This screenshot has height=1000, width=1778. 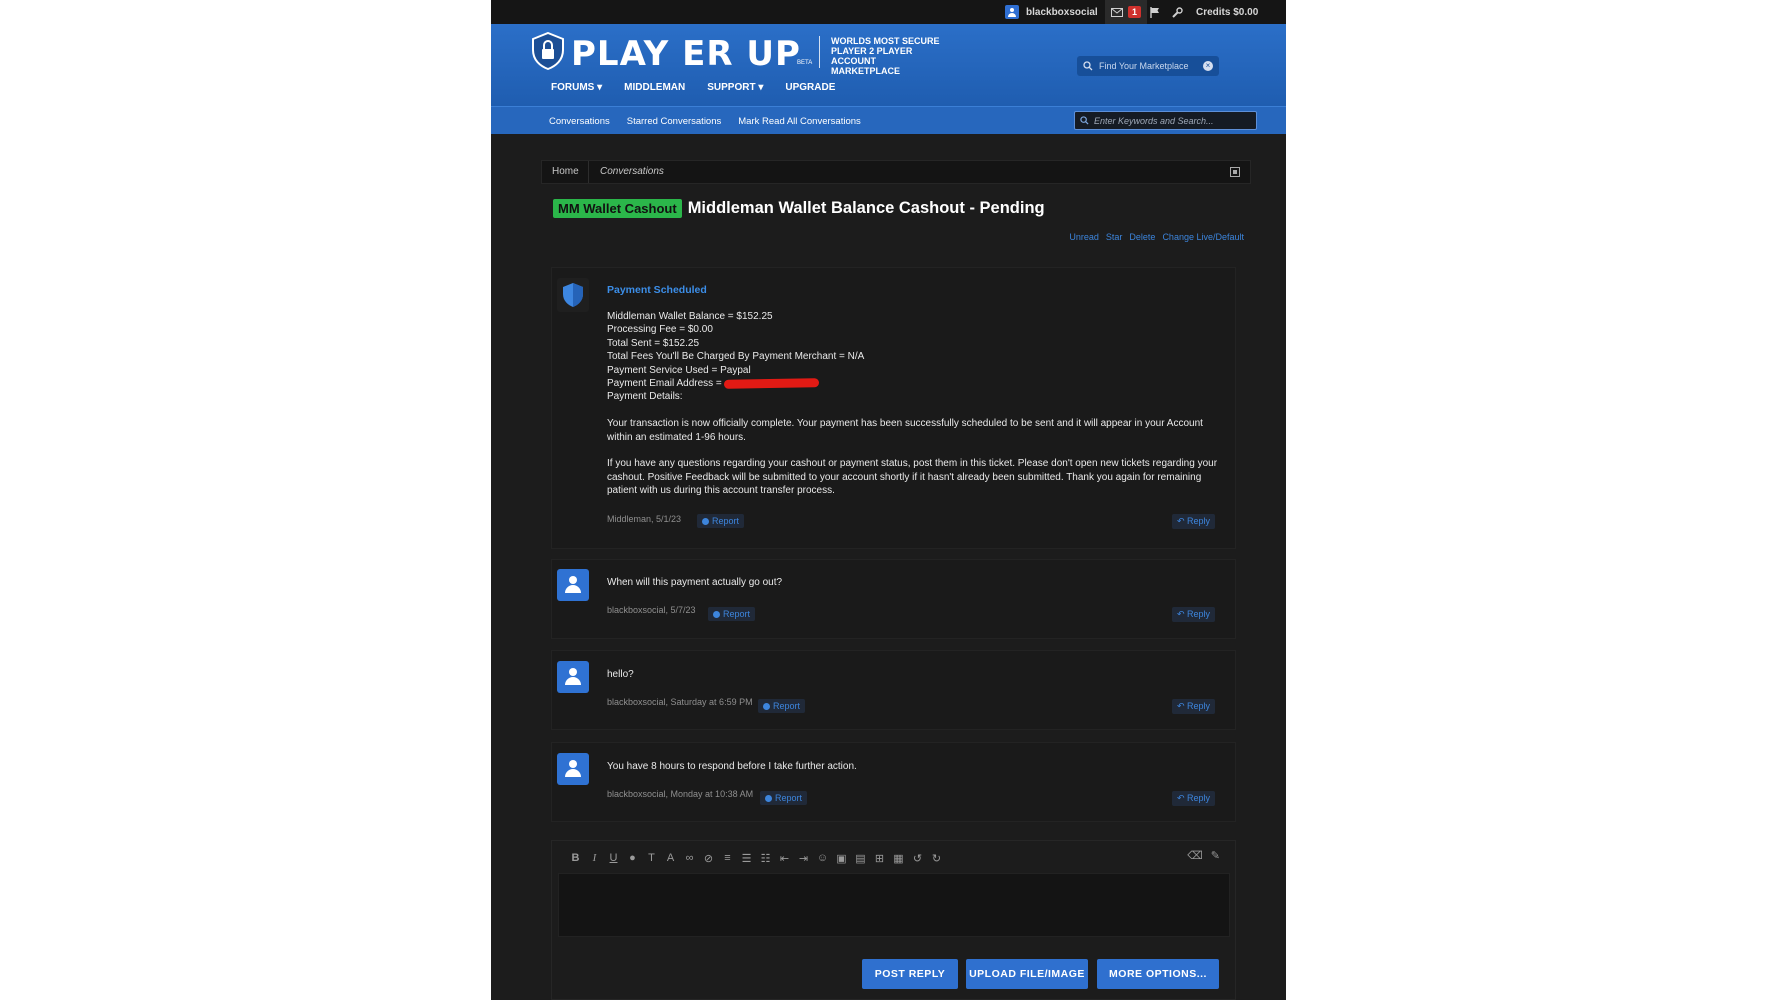 What do you see at coordinates (1208, 66) in the screenshot?
I see `clear-icon: ×` at bounding box center [1208, 66].